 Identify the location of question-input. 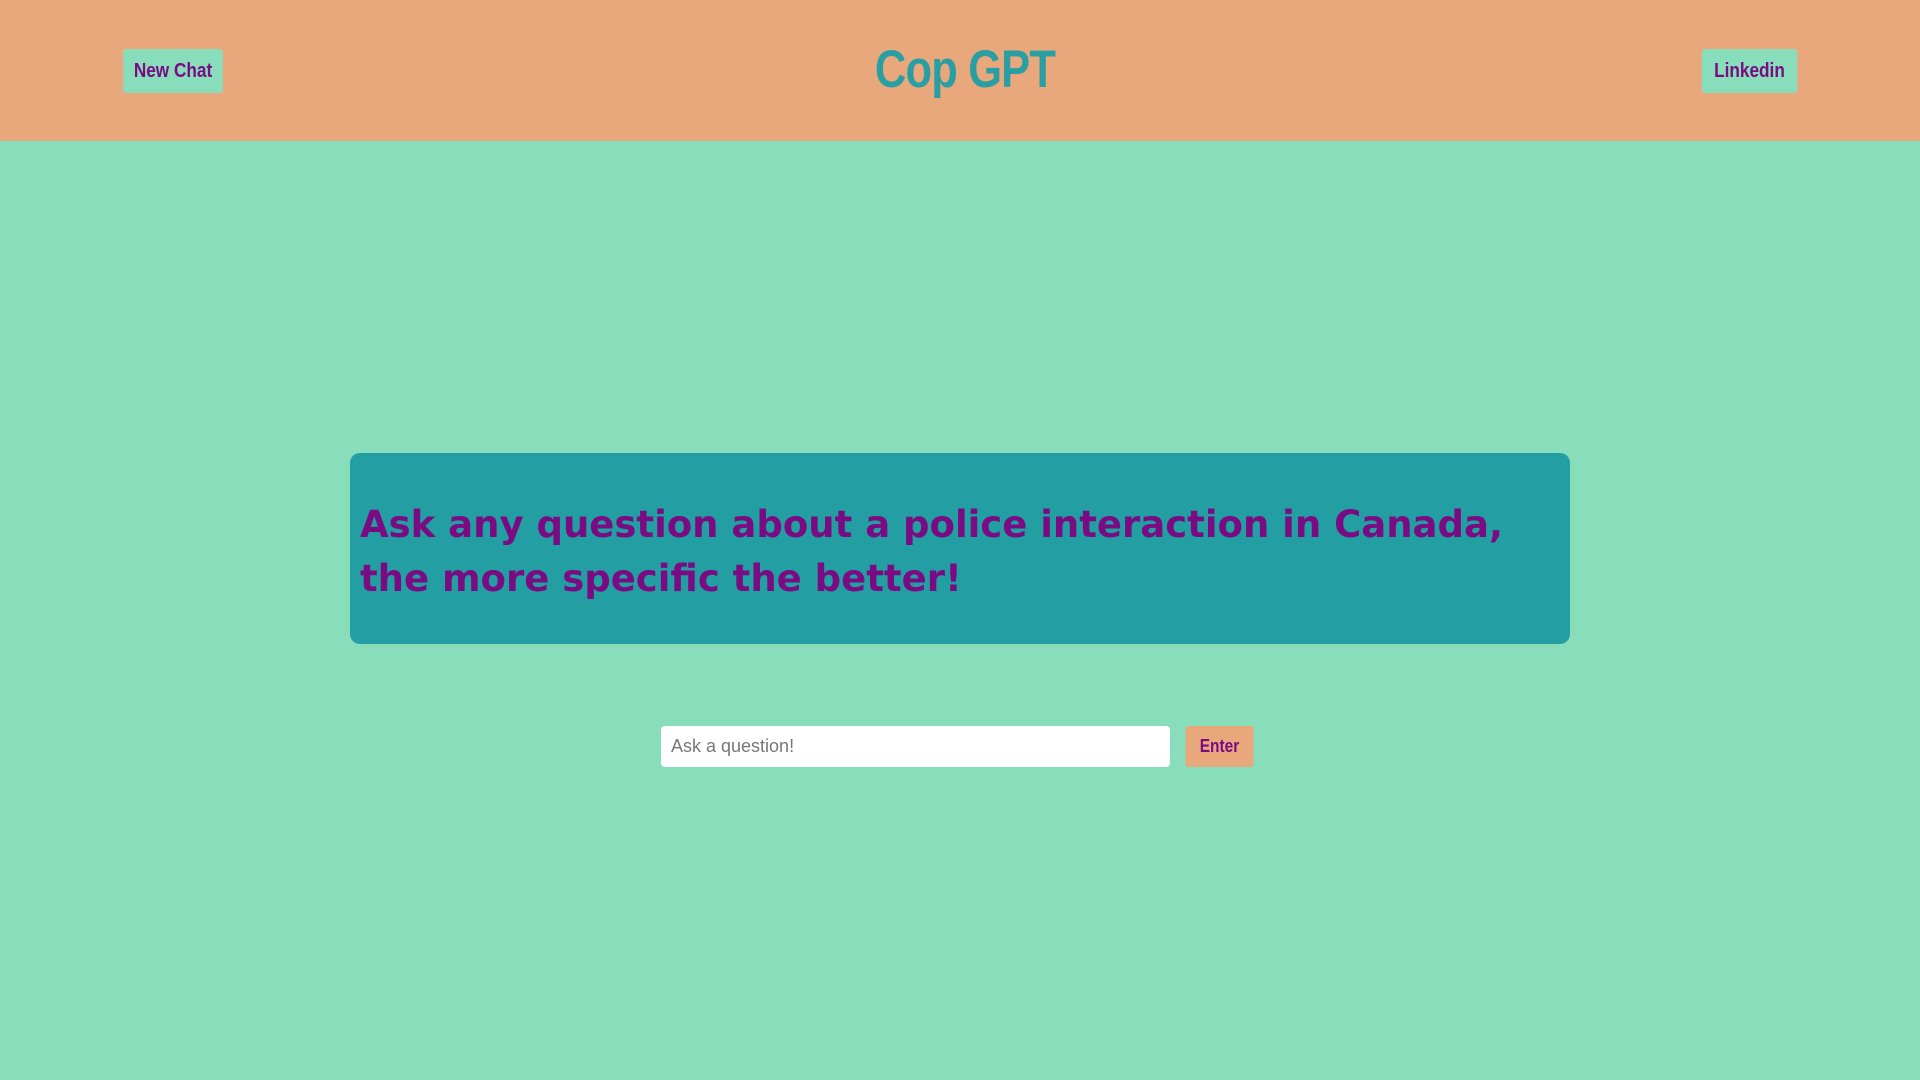
(915, 746).